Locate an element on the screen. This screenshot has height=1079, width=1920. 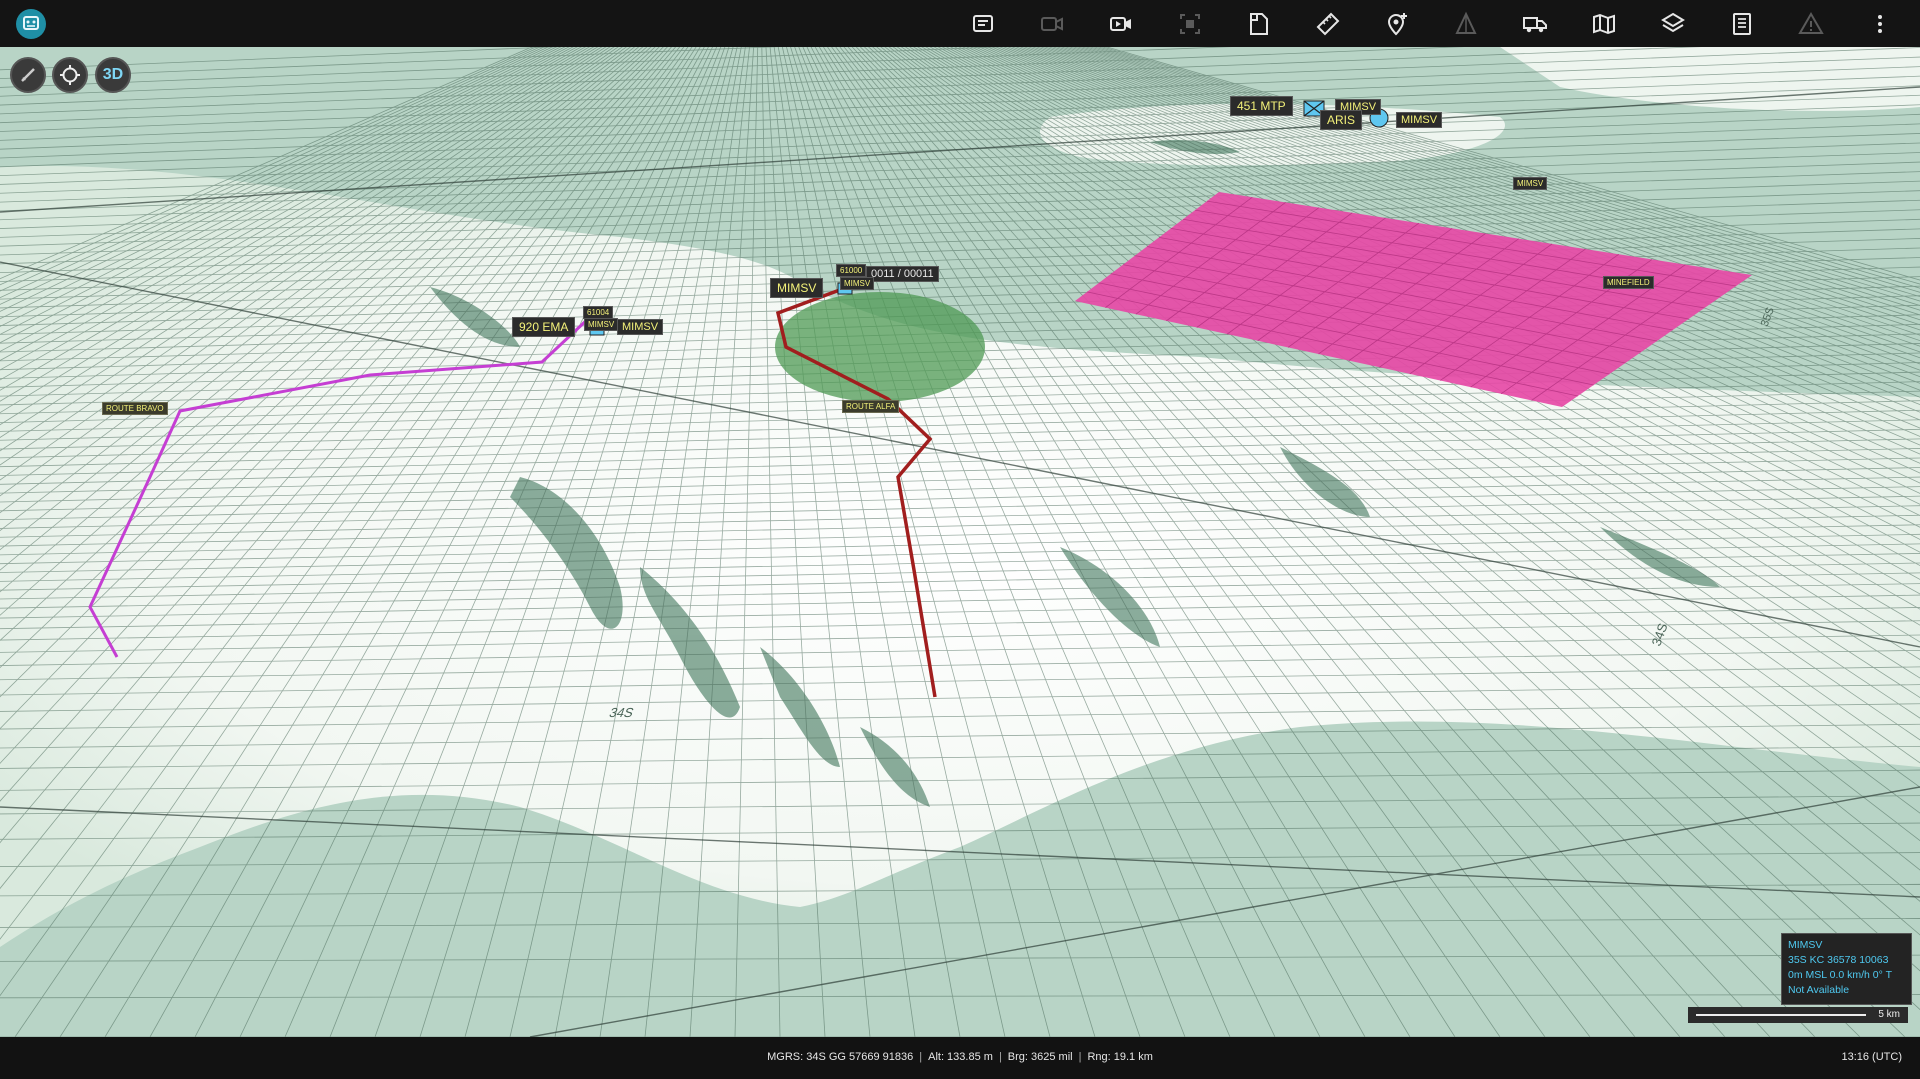
scale-bar-label: 5 km is located at coordinates (1889, 1014).